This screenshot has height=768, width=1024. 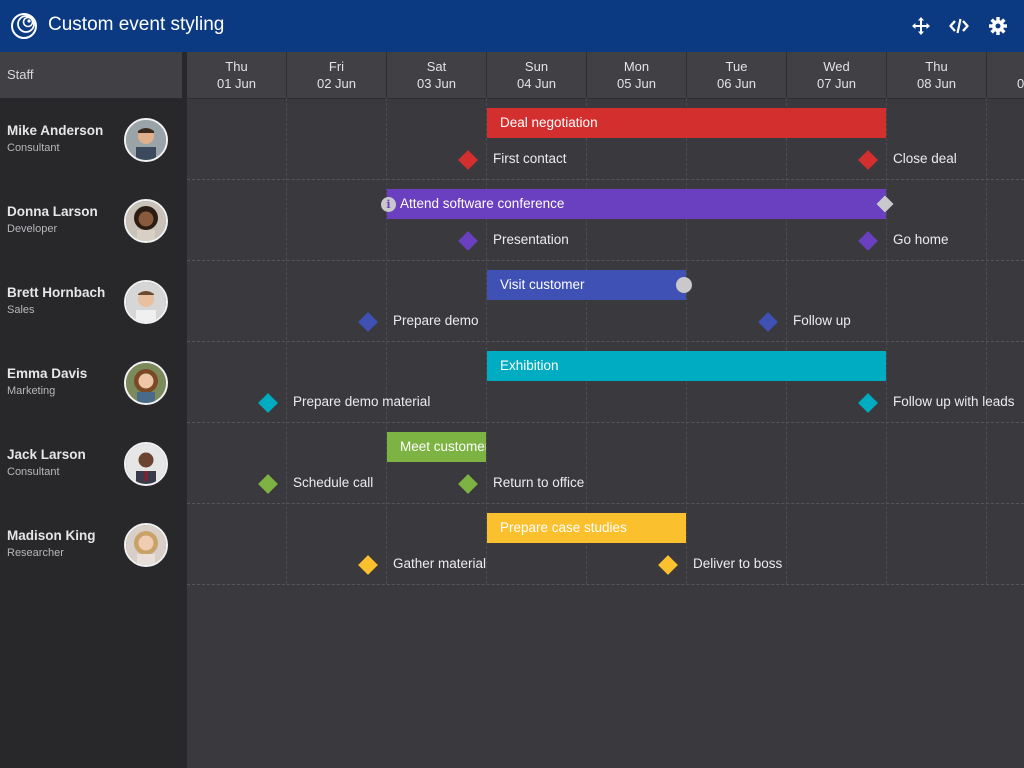 What do you see at coordinates (738, 563) in the screenshot?
I see `milestone-label: Deliver to boss` at bounding box center [738, 563].